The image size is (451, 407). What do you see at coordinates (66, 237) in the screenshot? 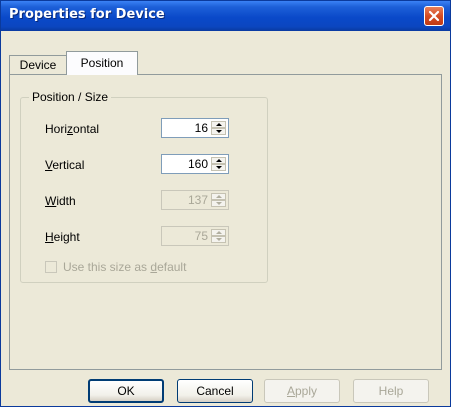
I see `height-label-post: eight` at bounding box center [66, 237].